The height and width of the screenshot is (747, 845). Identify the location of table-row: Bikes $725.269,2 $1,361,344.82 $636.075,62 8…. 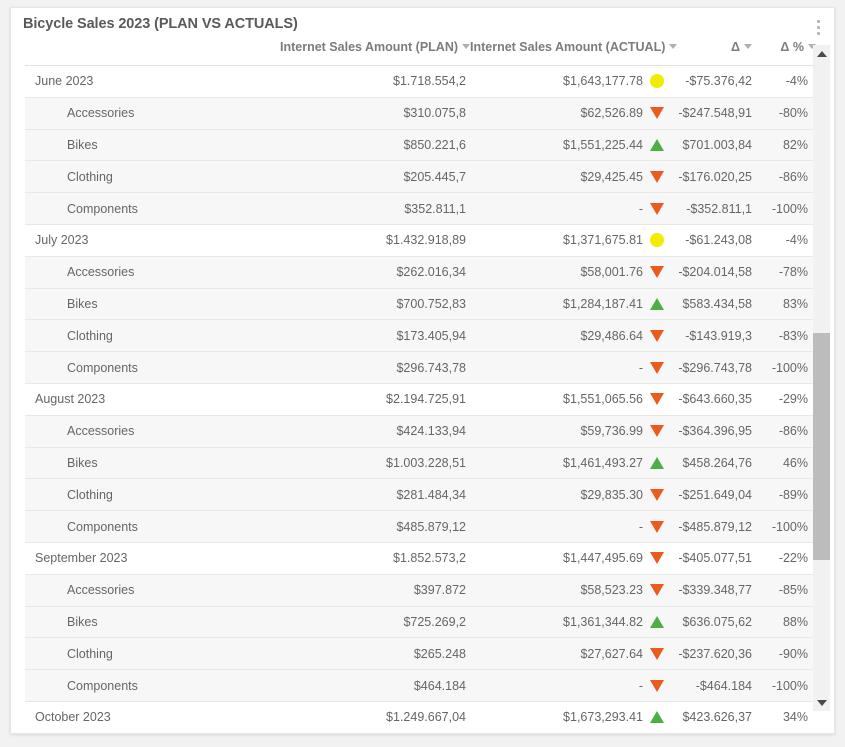
(421, 622).